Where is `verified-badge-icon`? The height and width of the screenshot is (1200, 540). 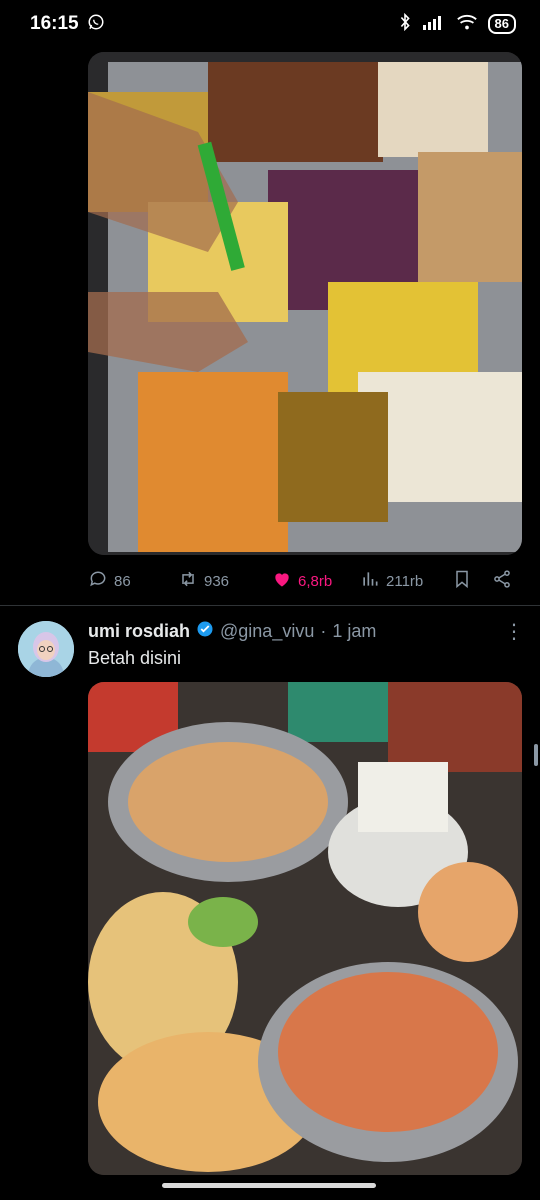
verified-badge-icon is located at coordinates (205, 631).